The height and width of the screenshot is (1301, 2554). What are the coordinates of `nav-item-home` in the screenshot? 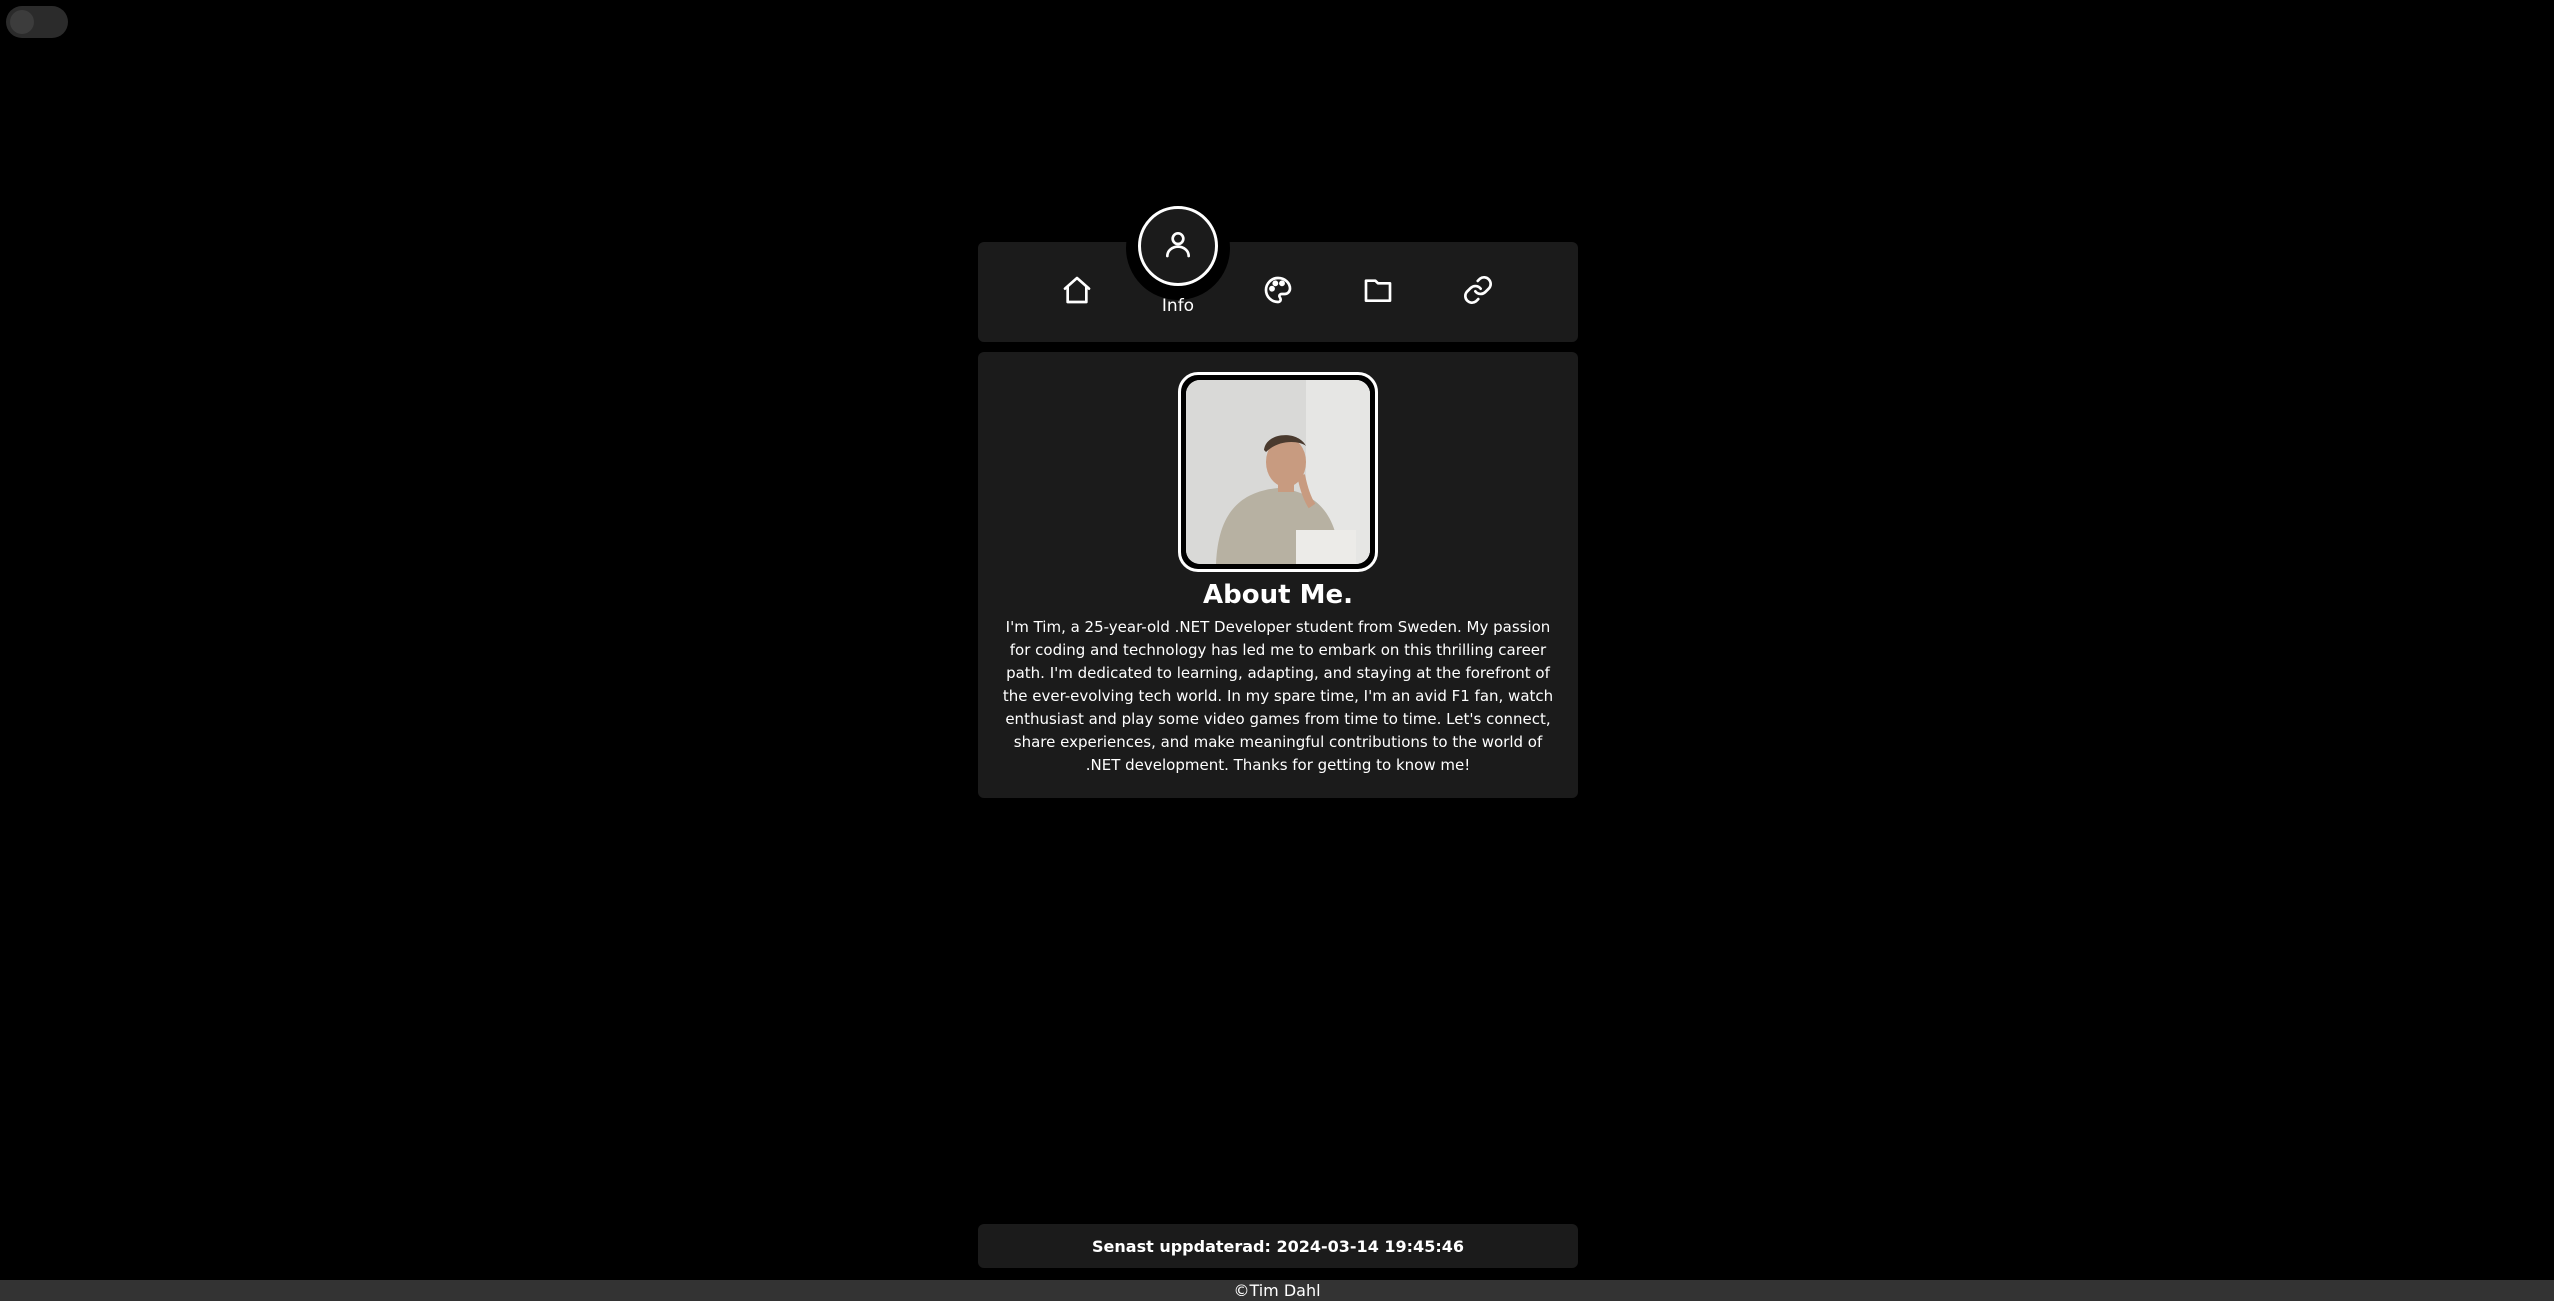 It's located at (1077, 292).